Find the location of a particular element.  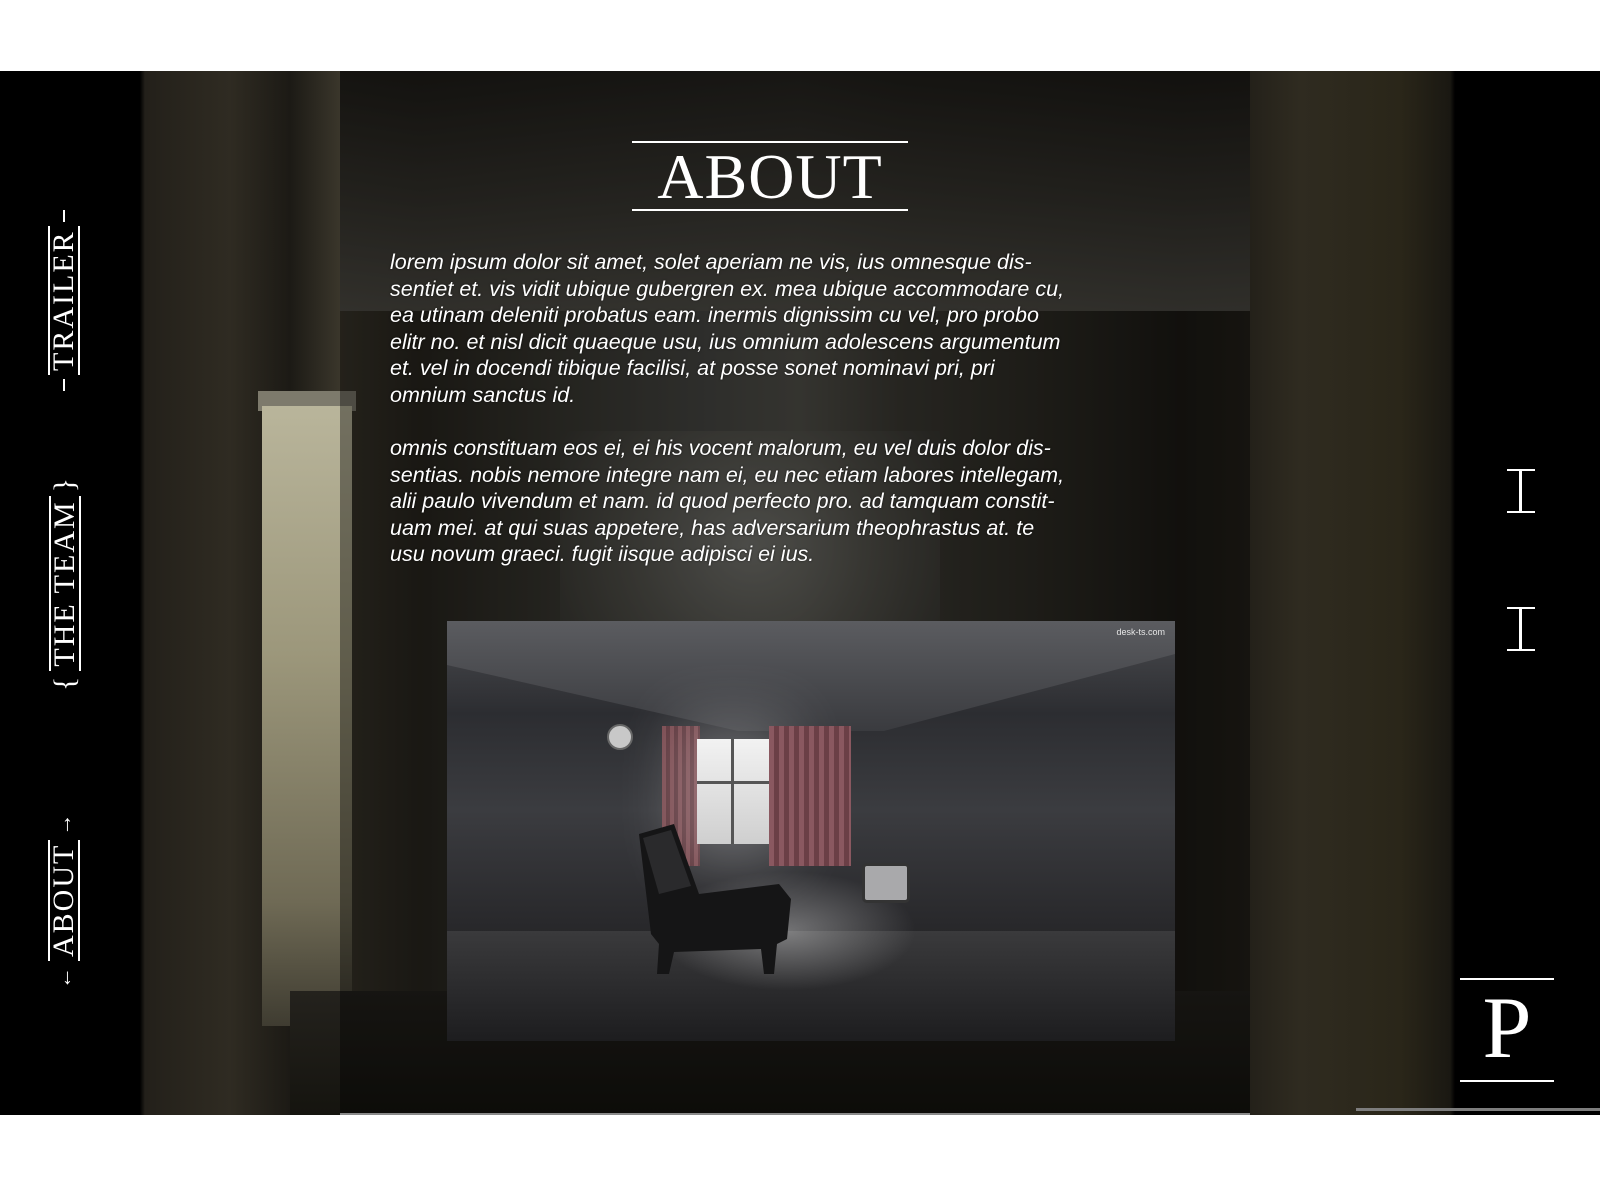

page-title: ABOUT is located at coordinates (770, 176).